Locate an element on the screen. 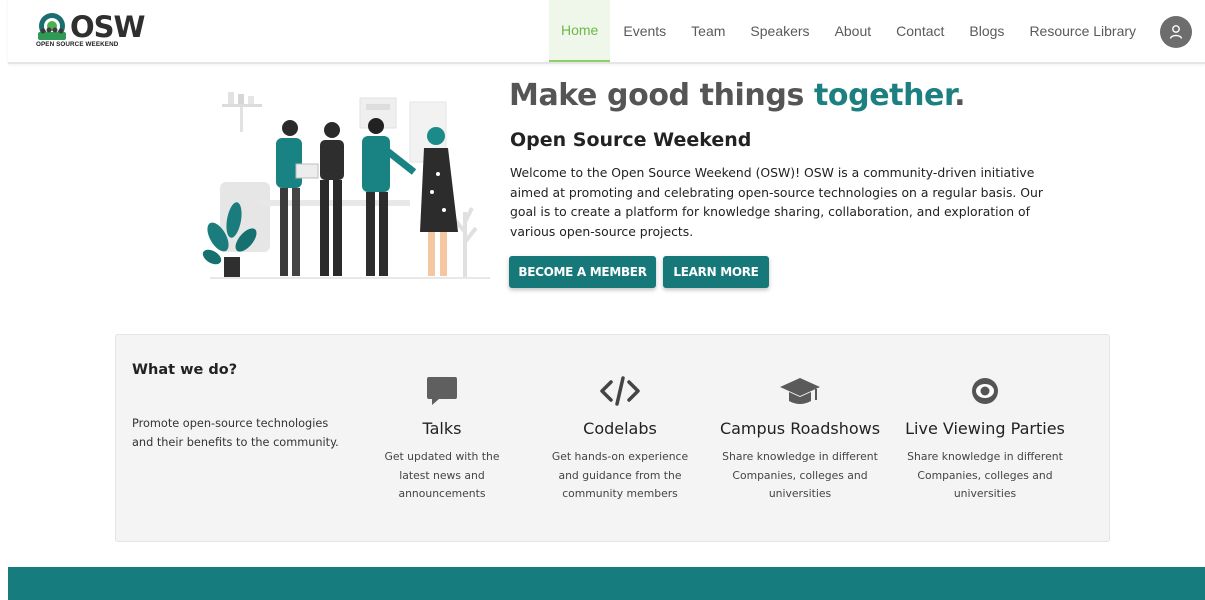 This screenshot has height=600, width=1205. hero-title: Make good things together. is located at coordinates (737, 95).